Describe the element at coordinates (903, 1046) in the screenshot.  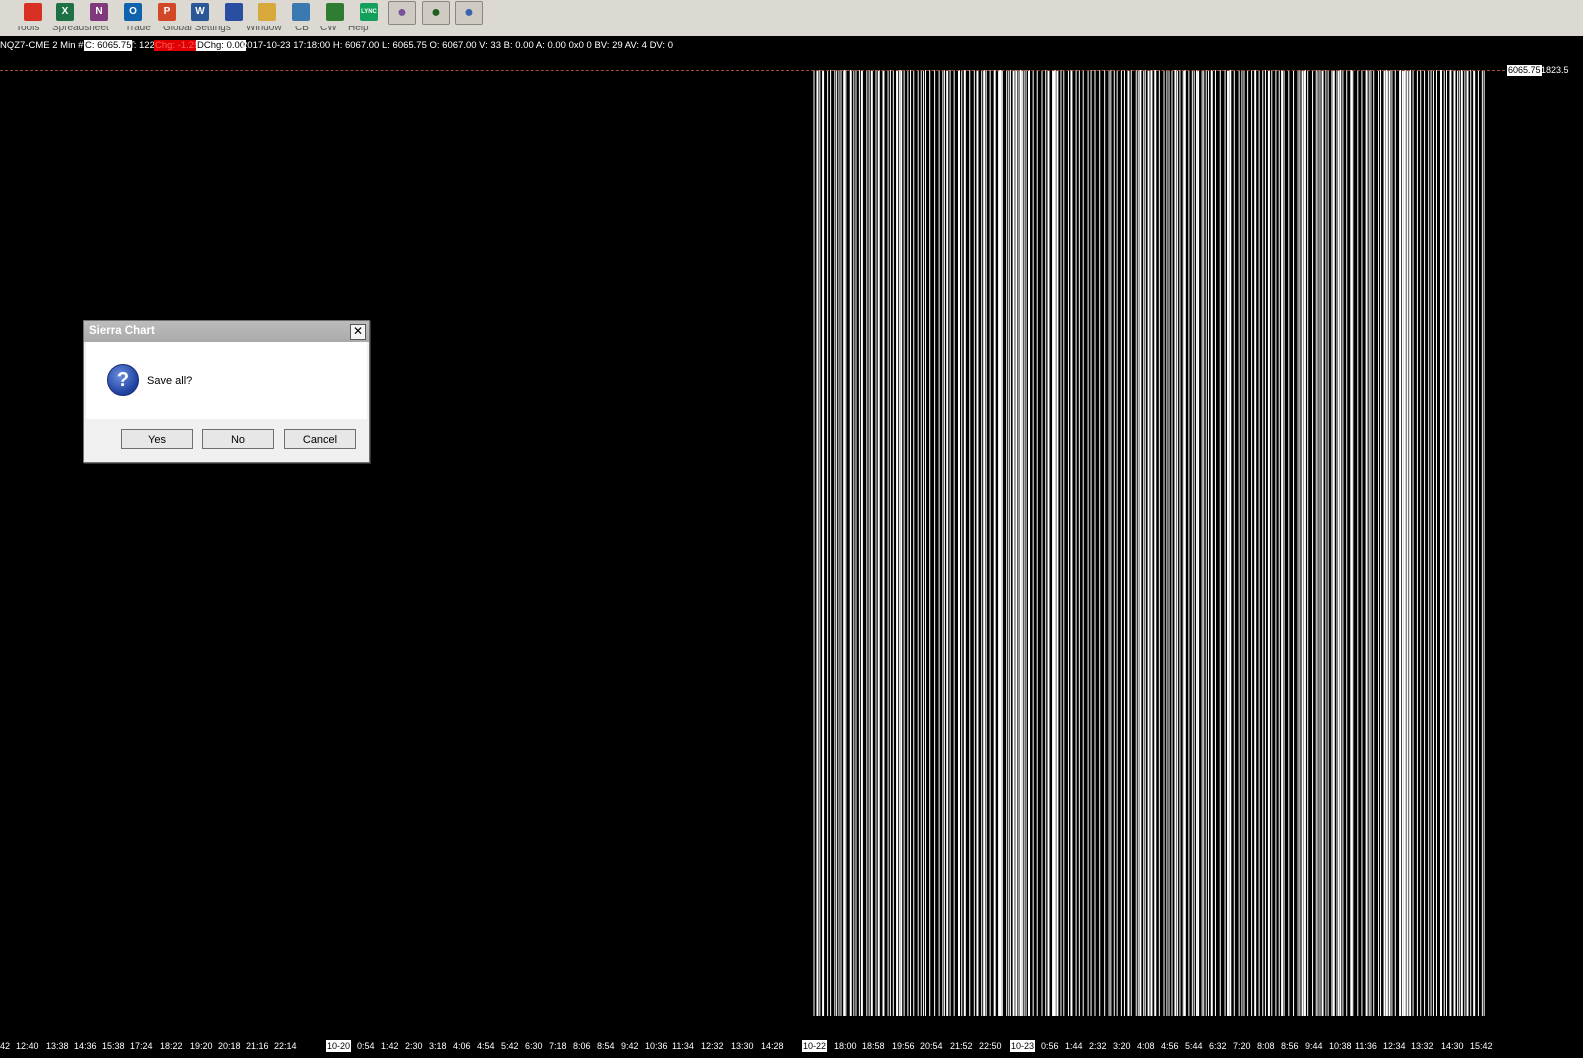
I see `time-axis-label: 19:56` at that location.